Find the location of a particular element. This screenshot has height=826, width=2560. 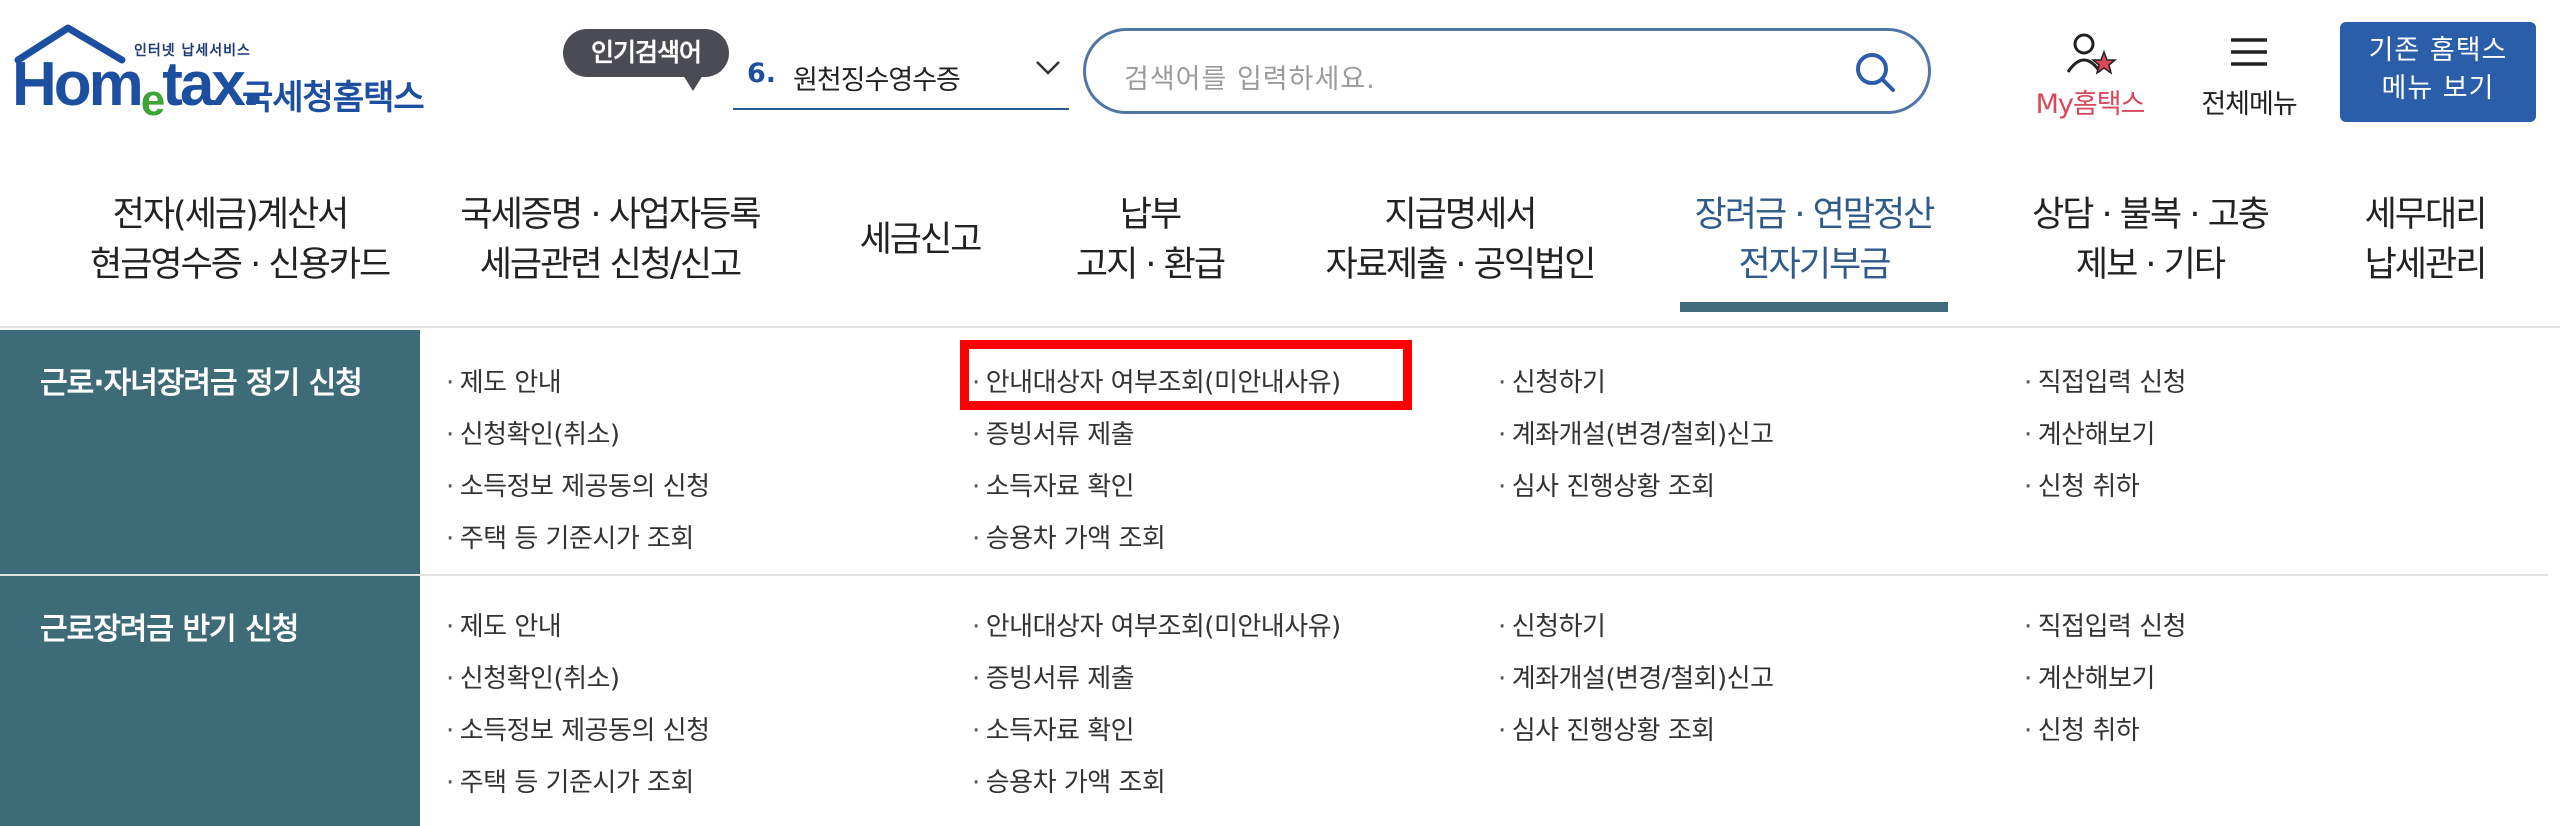

gnb-item-tax-report: 세금신고 is located at coordinates (920, 240).